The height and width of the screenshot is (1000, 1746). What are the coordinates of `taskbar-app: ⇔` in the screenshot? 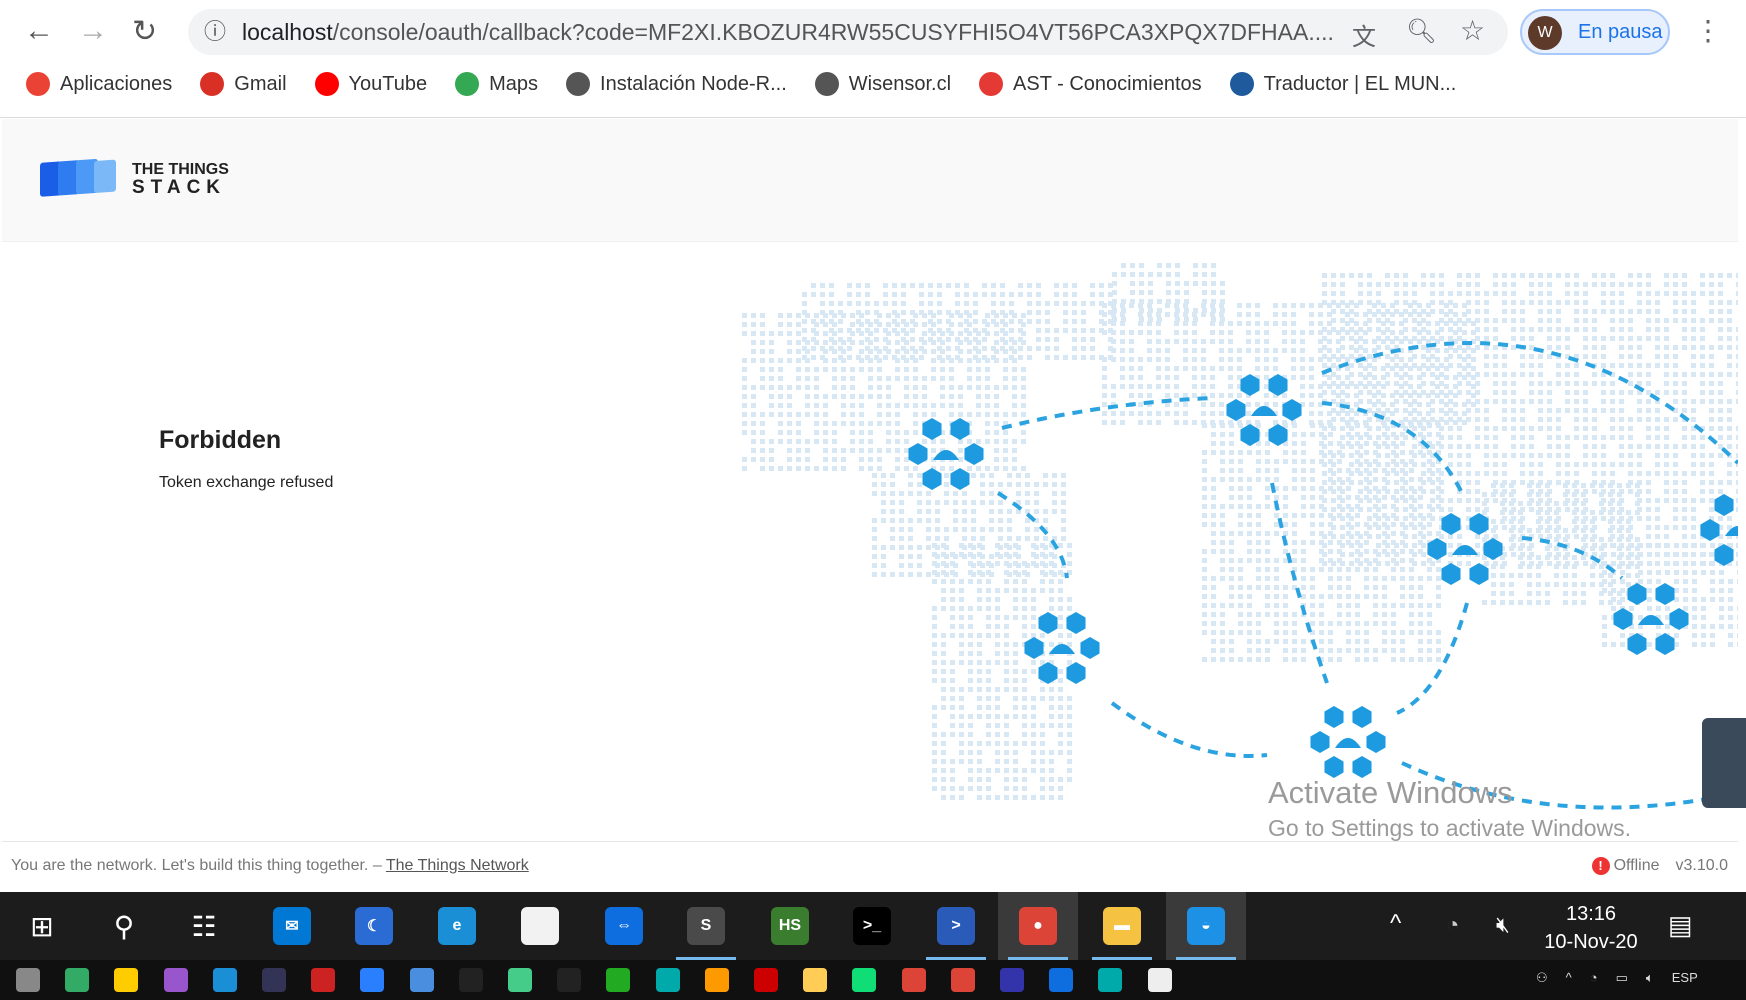 It's located at (624, 926).